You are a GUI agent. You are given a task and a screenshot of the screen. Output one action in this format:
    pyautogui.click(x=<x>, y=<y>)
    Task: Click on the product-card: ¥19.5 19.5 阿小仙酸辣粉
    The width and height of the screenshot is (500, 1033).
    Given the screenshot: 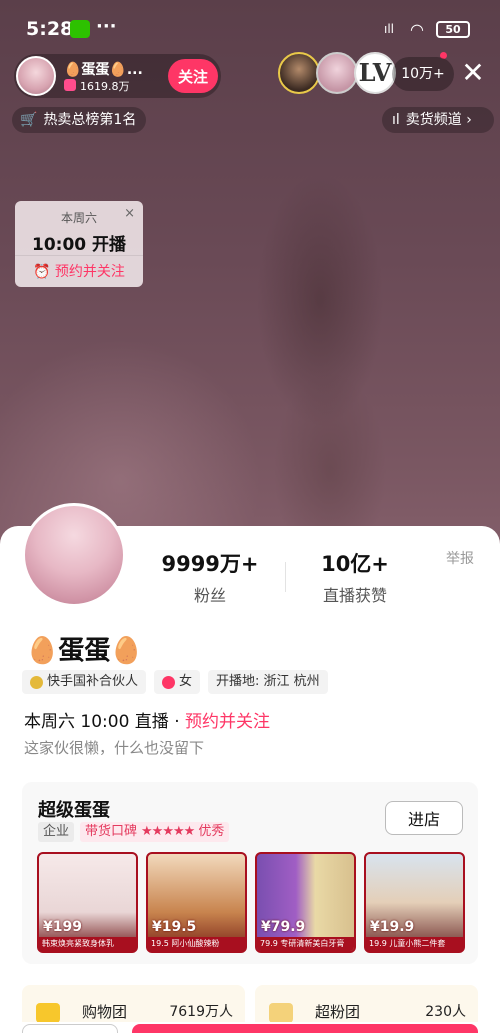 What is the action you would take?
    pyautogui.click(x=196, y=902)
    